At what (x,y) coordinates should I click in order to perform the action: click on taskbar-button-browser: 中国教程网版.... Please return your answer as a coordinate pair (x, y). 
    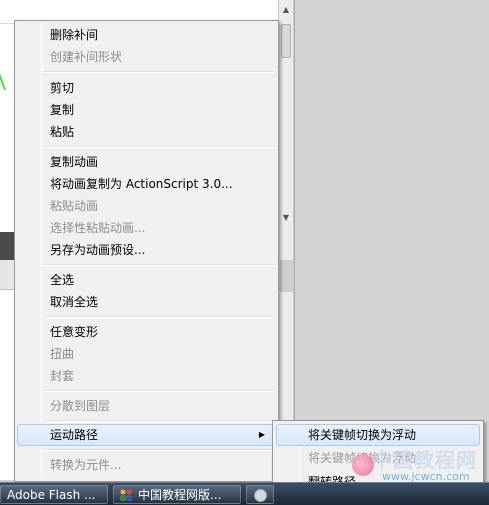
    Looking at the image, I should click on (177, 494).